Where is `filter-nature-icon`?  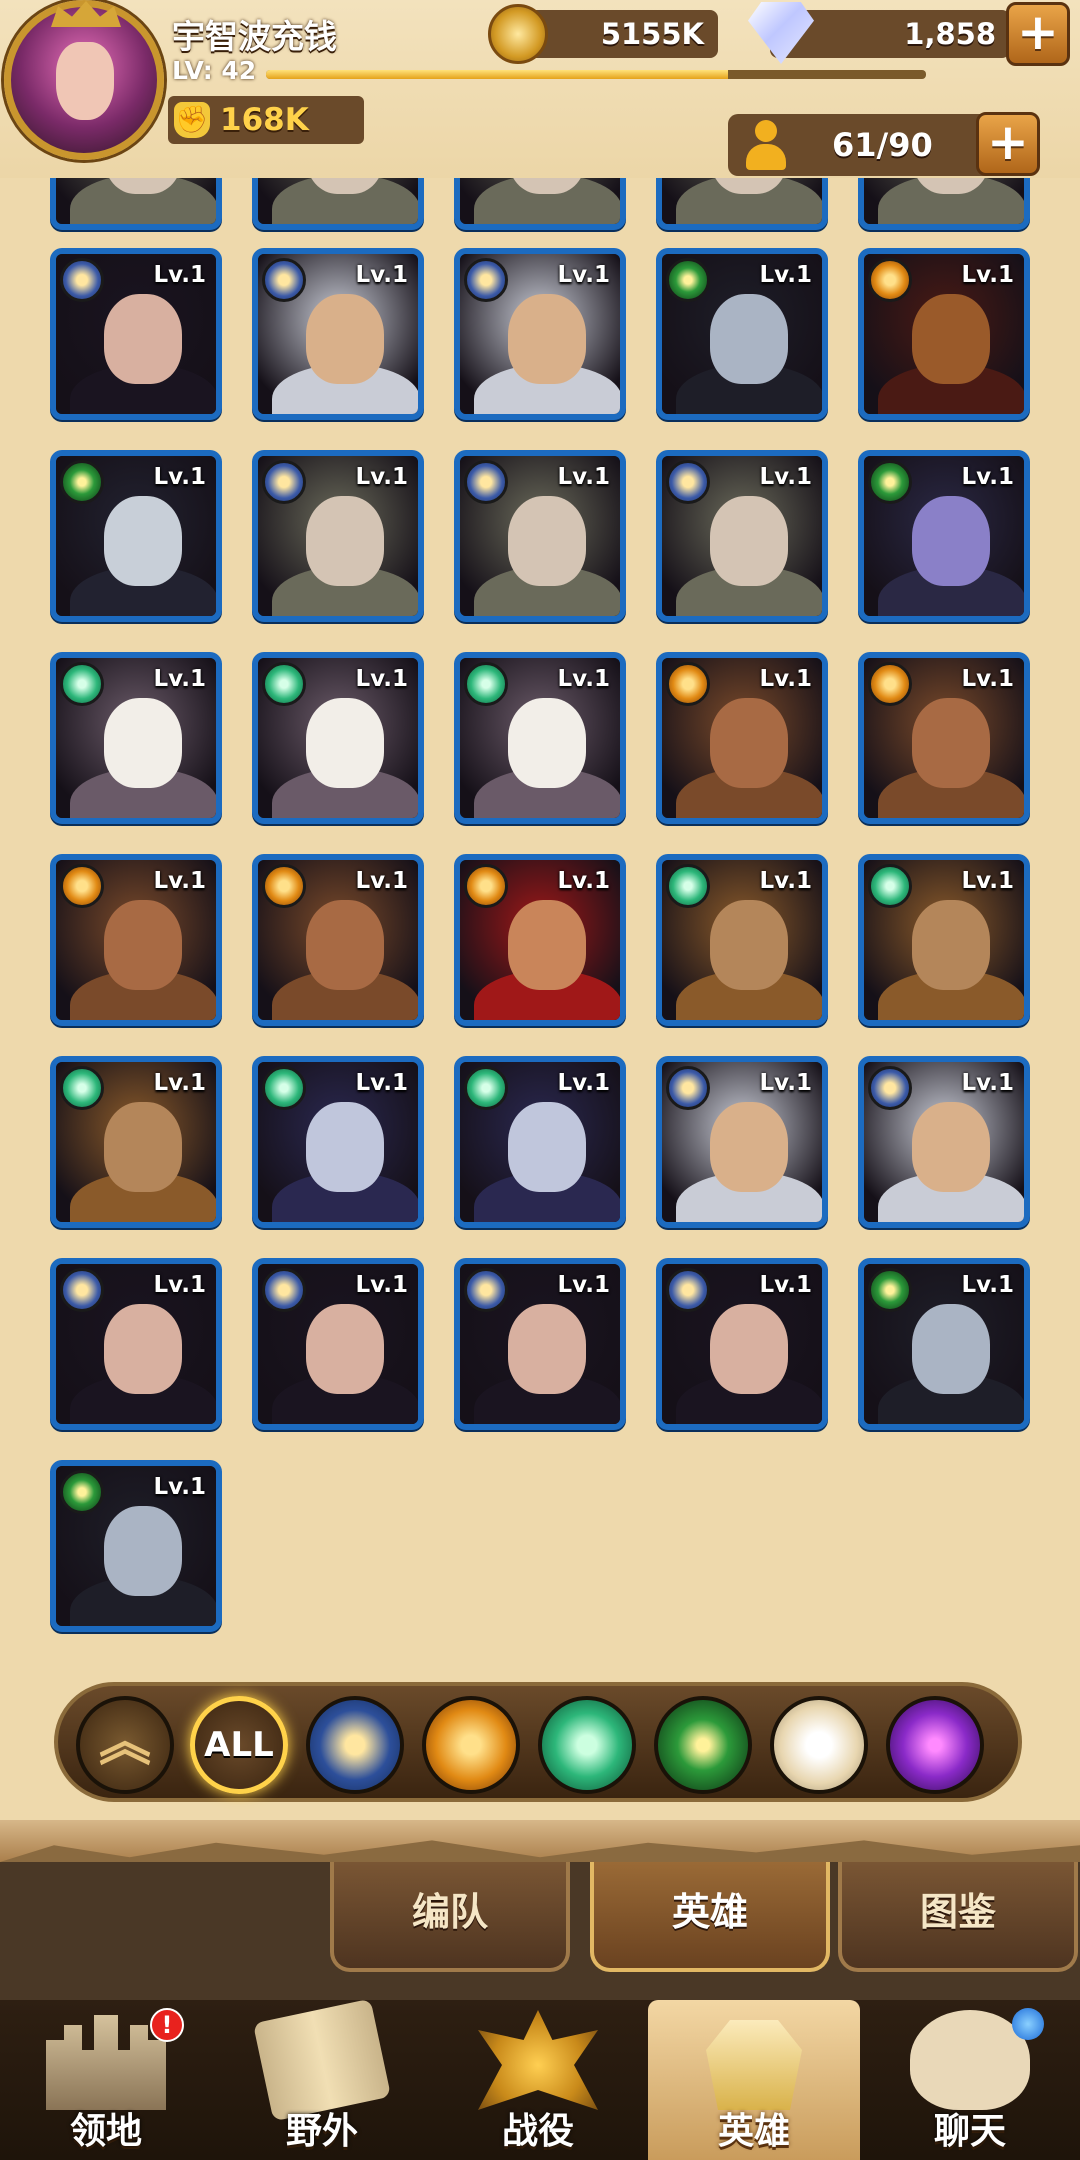 filter-nature-icon is located at coordinates (587, 1745).